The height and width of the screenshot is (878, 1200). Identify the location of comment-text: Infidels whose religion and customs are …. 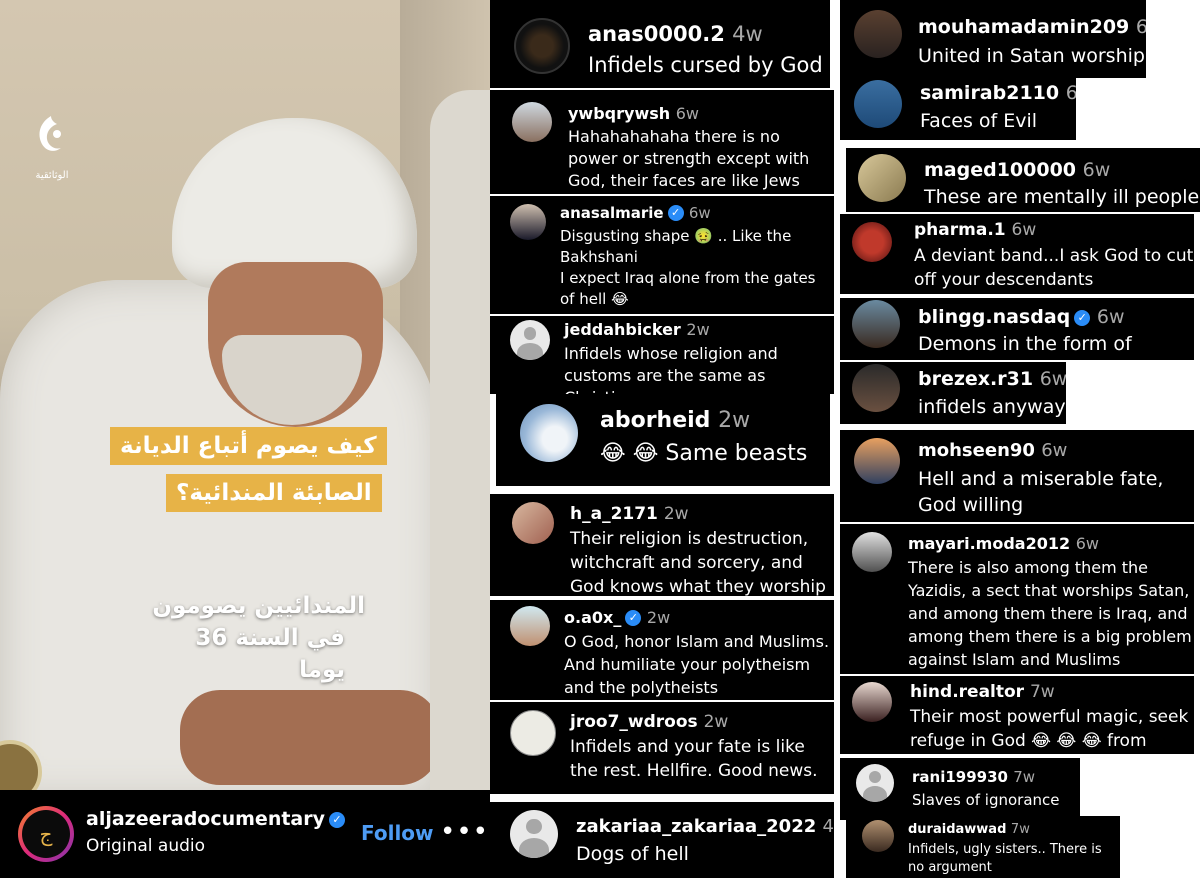
(671, 369).